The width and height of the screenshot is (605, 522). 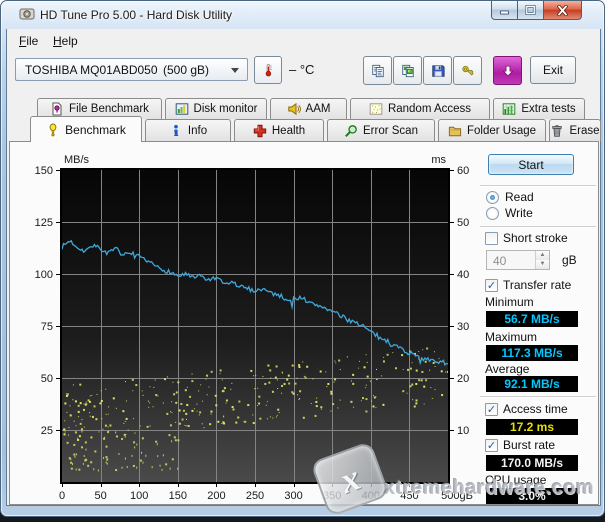 What do you see at coordinates (492, 213) in the screenshot?
I see `write-radio` at bounding box center [492, 213].